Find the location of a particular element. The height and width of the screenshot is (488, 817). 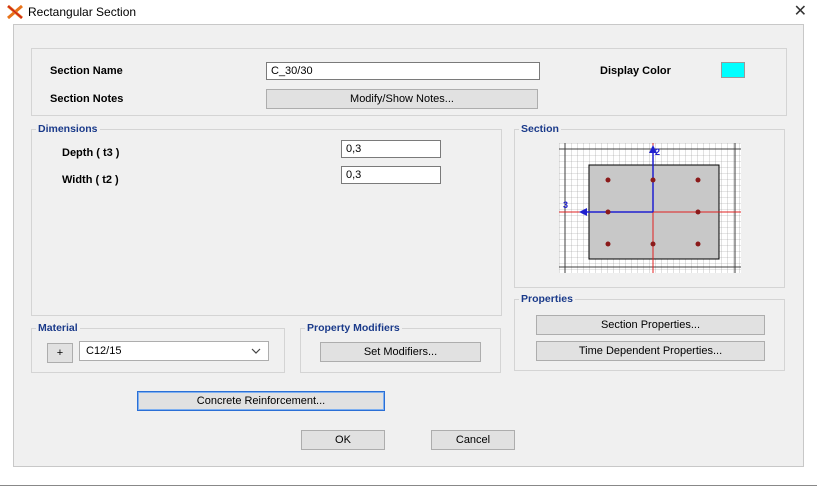

section-notes-label: Section Notes is located at coordinates (87, 99).